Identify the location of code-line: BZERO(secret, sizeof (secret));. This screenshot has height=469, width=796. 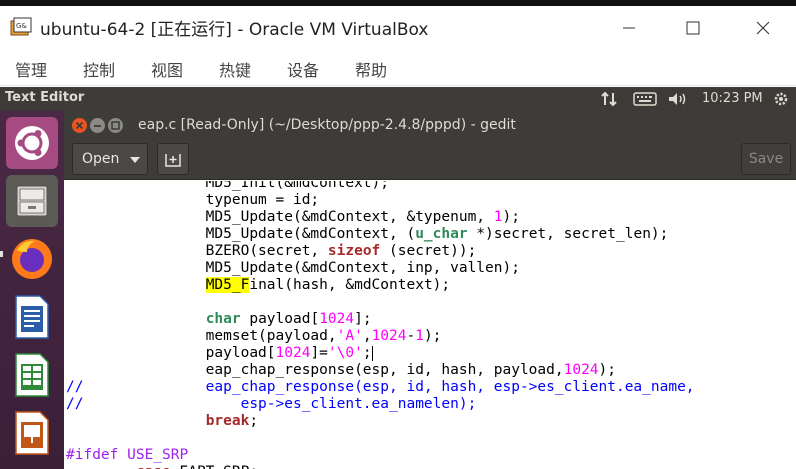
(271, 251).